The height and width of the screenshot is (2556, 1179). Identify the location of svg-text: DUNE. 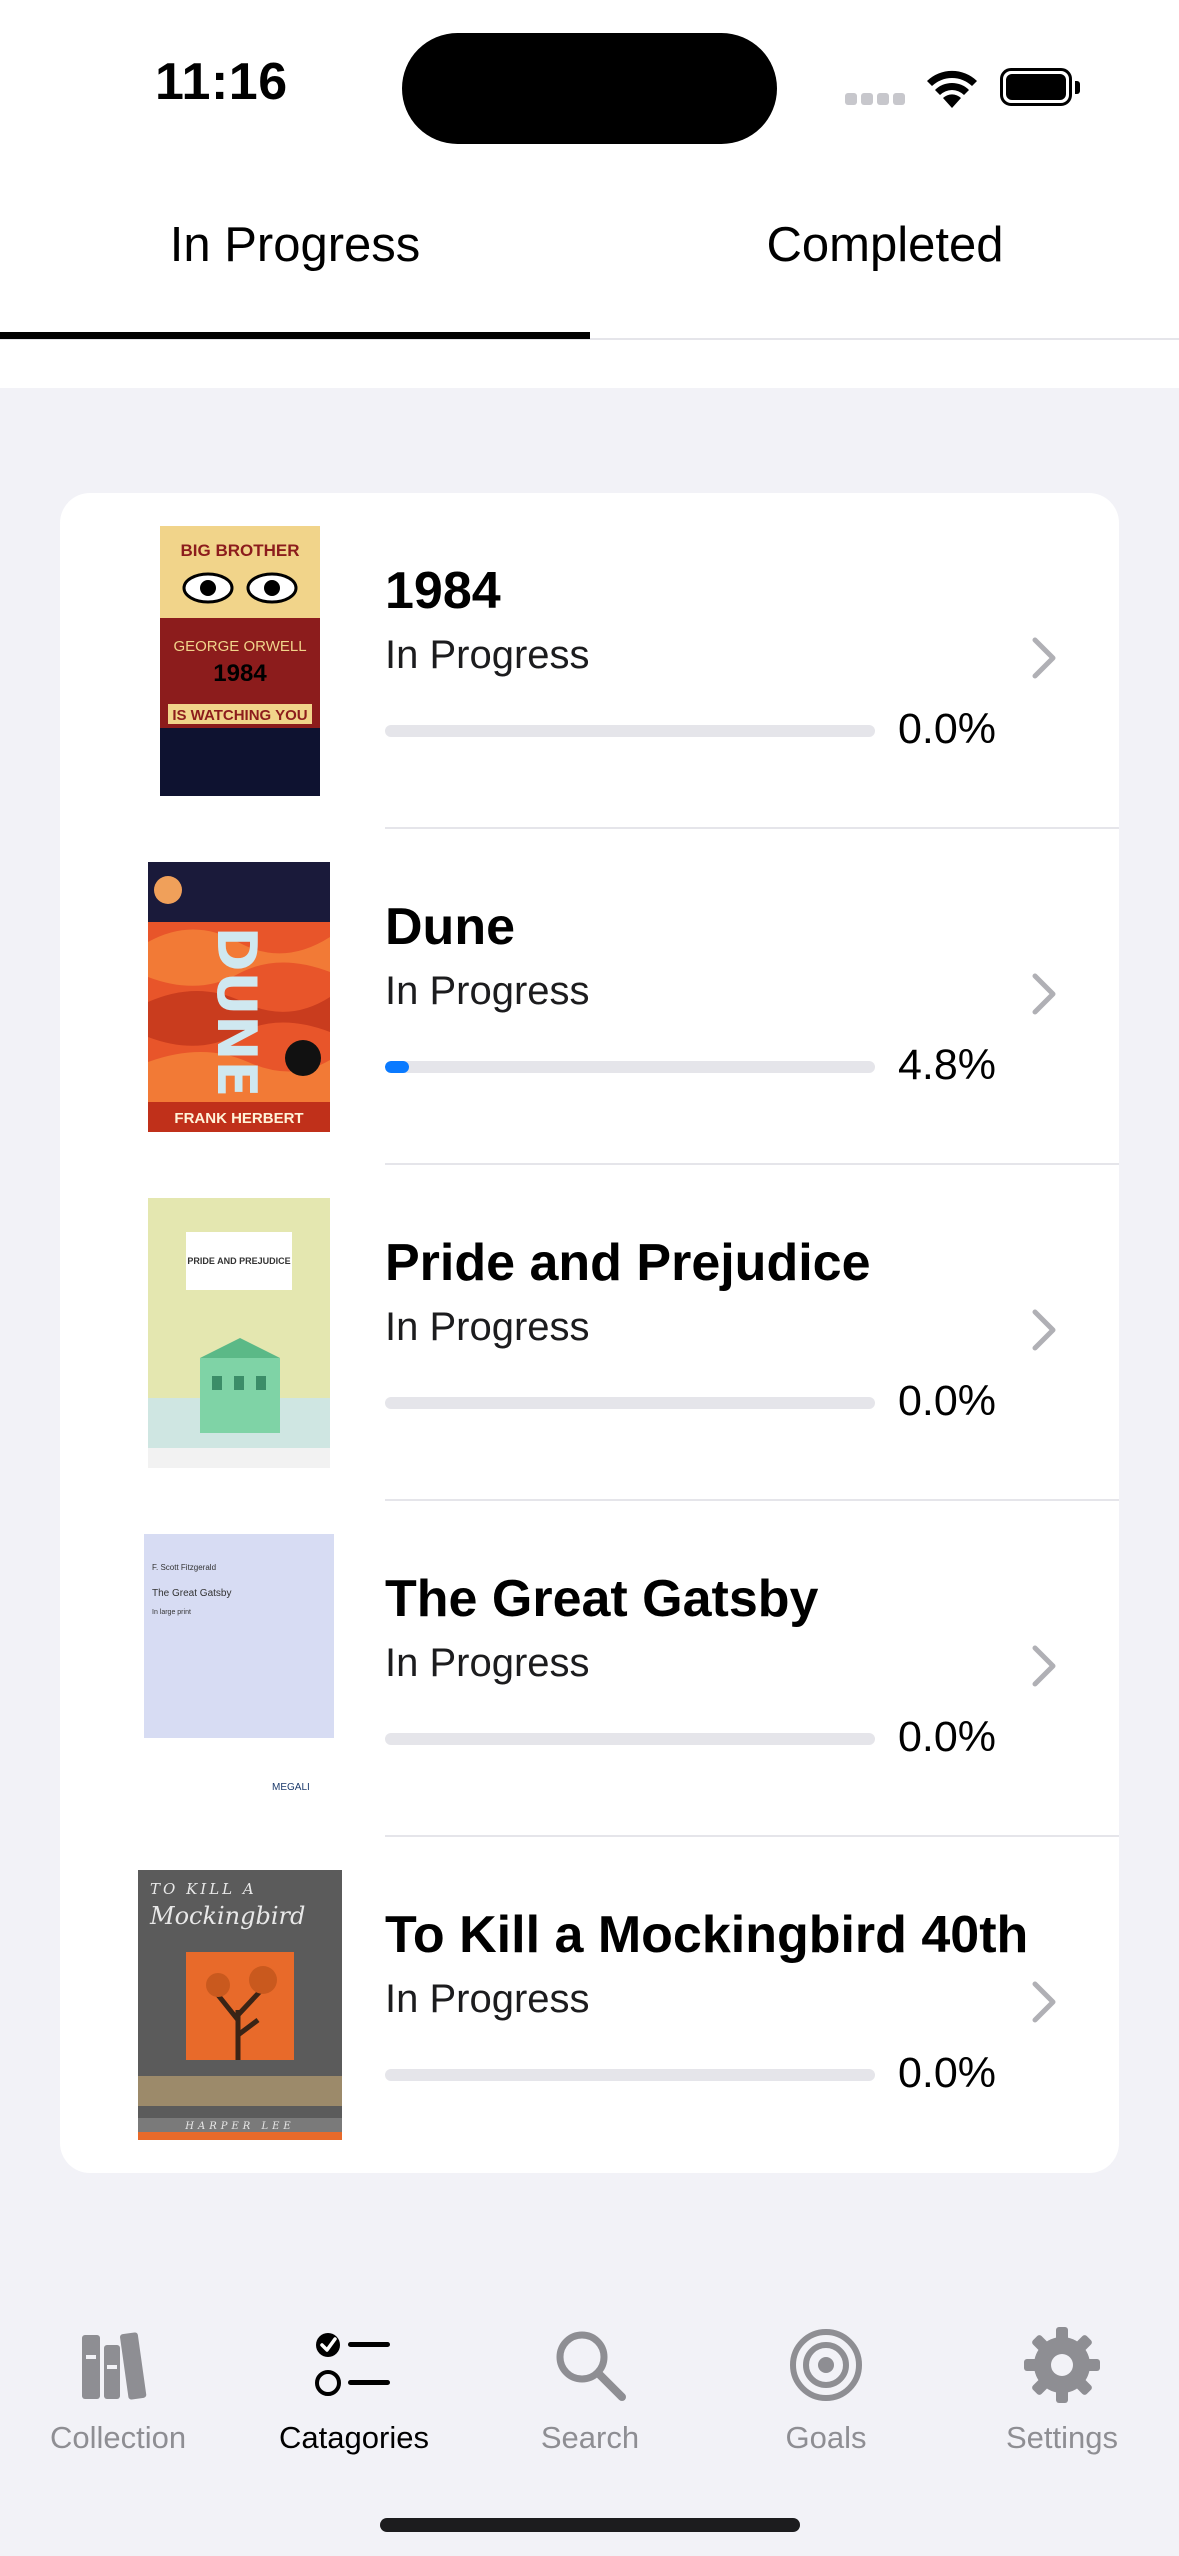
(236, 1012).